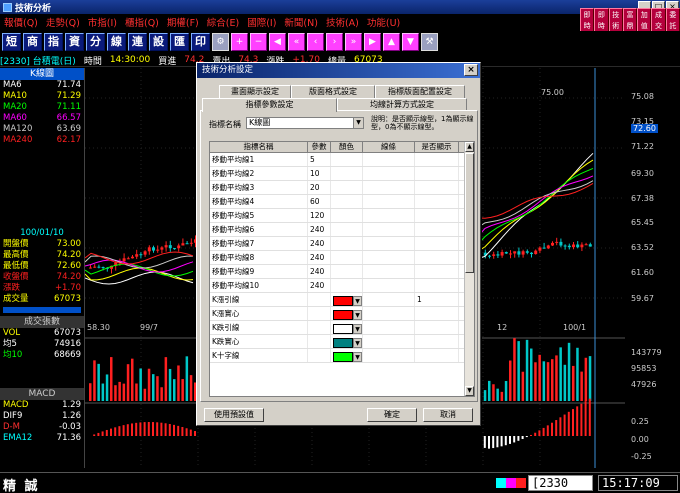 The height and width of the screenshot is (493, 680). I want to click on tool-button-1: 商, so click(32, 41).